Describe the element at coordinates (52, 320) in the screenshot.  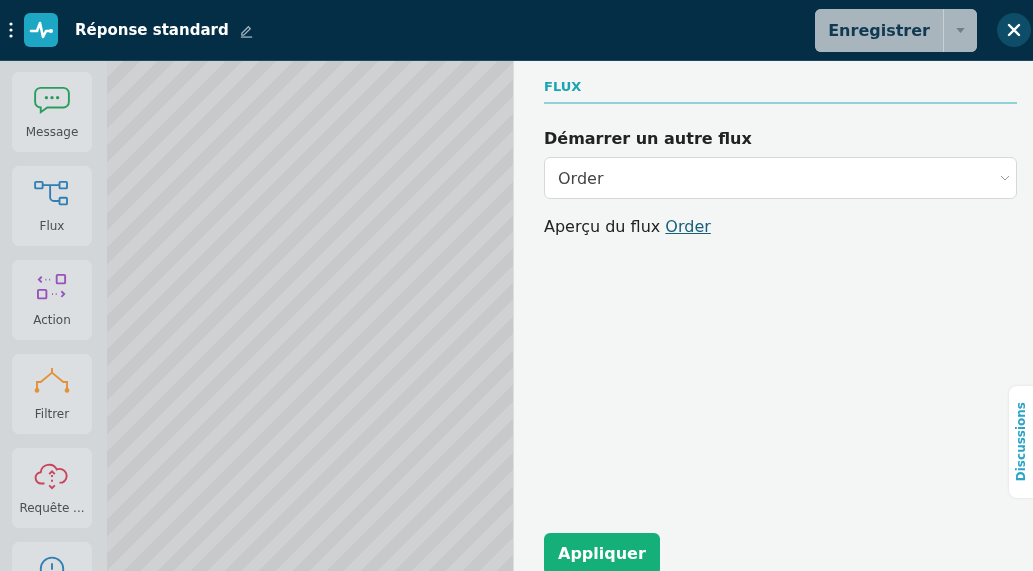
I see `block-label: Action` at that location.